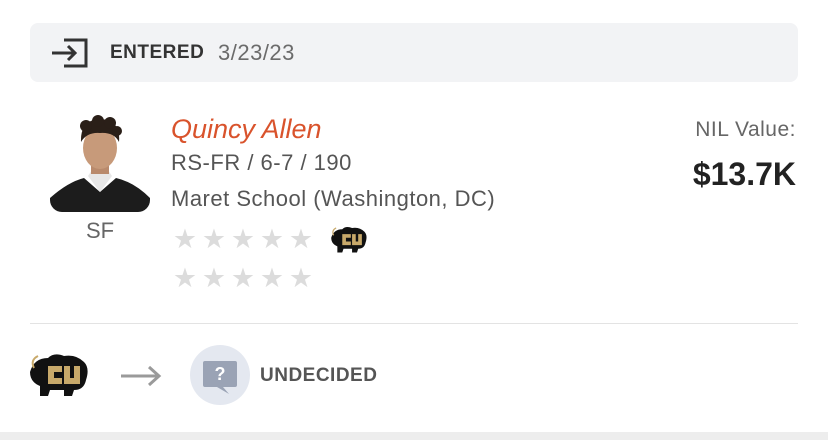 Image resolution: width=828 pixels, height=440 pixels. Describe the element at coordinates (261, 162) in the screenshot. I see `player-class-height-weight: RS-FR / 6-7 / 190` at that location.